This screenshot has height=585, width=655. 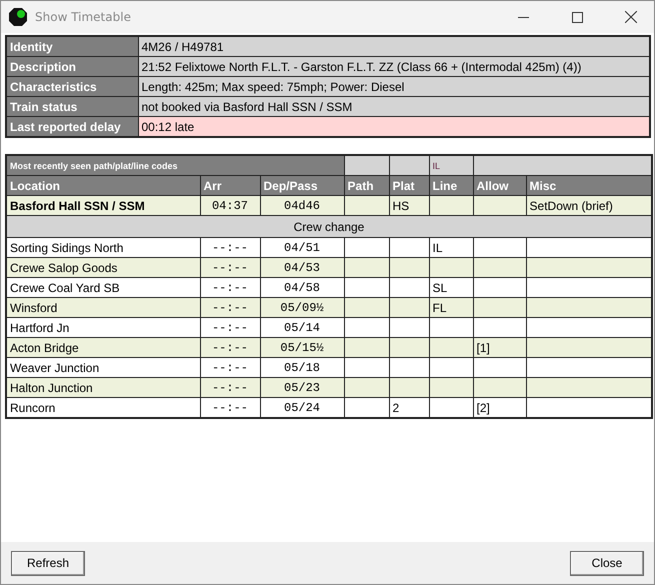 I want to click on table-cell: SL, so click(x=451, y=288).